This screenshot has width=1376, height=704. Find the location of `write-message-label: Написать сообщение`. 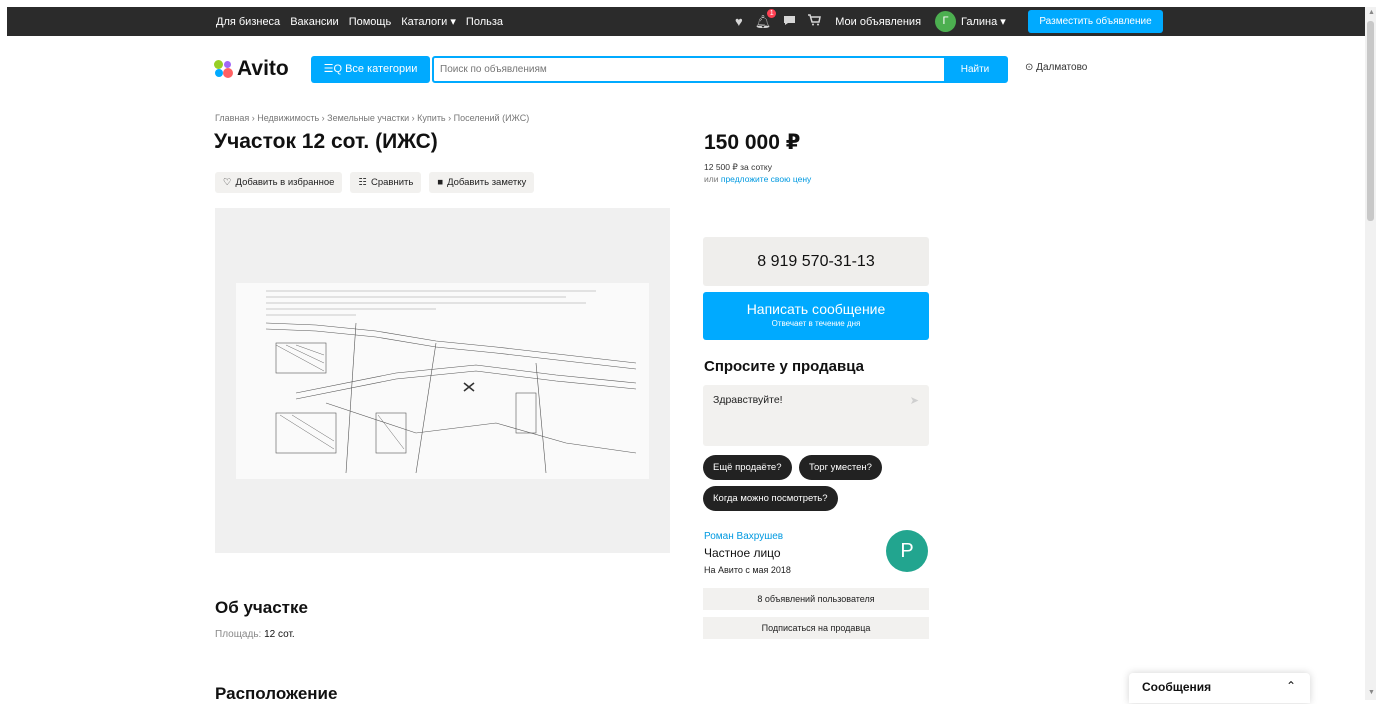

write-message-label: Написать сообщение is located at coordinates (816, 309).